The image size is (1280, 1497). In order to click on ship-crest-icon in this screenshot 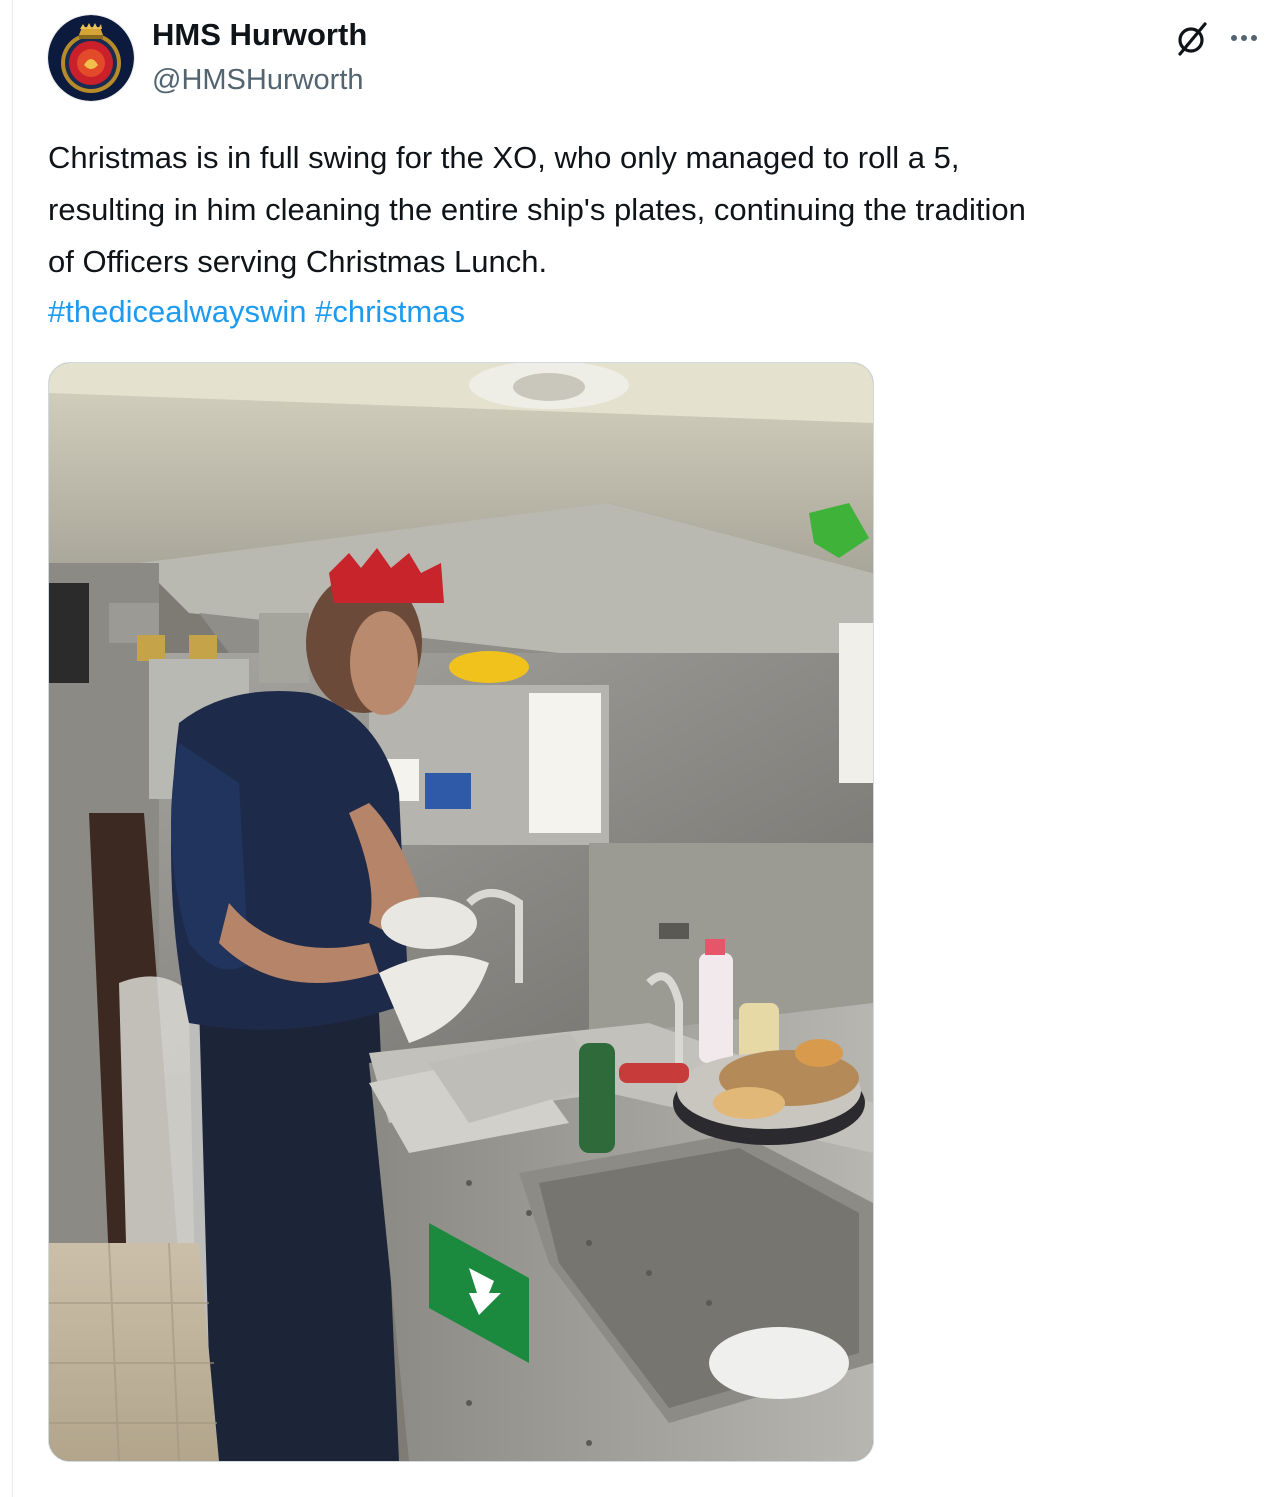, I will do `click(91, 58)`.